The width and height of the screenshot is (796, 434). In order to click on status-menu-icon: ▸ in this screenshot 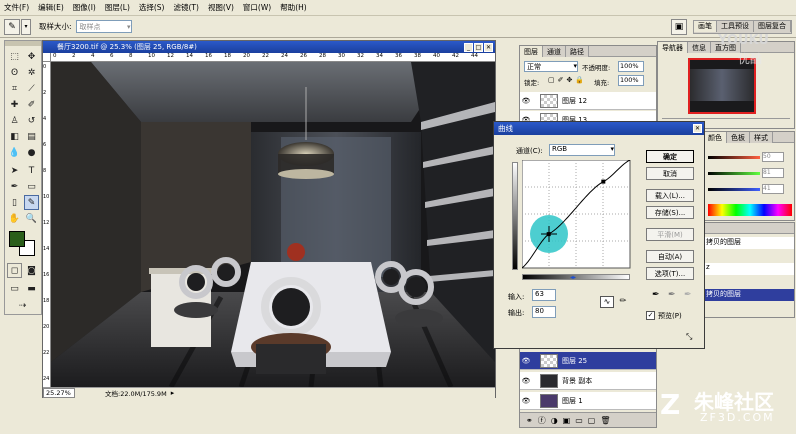, I will do `click(173, 393)`.